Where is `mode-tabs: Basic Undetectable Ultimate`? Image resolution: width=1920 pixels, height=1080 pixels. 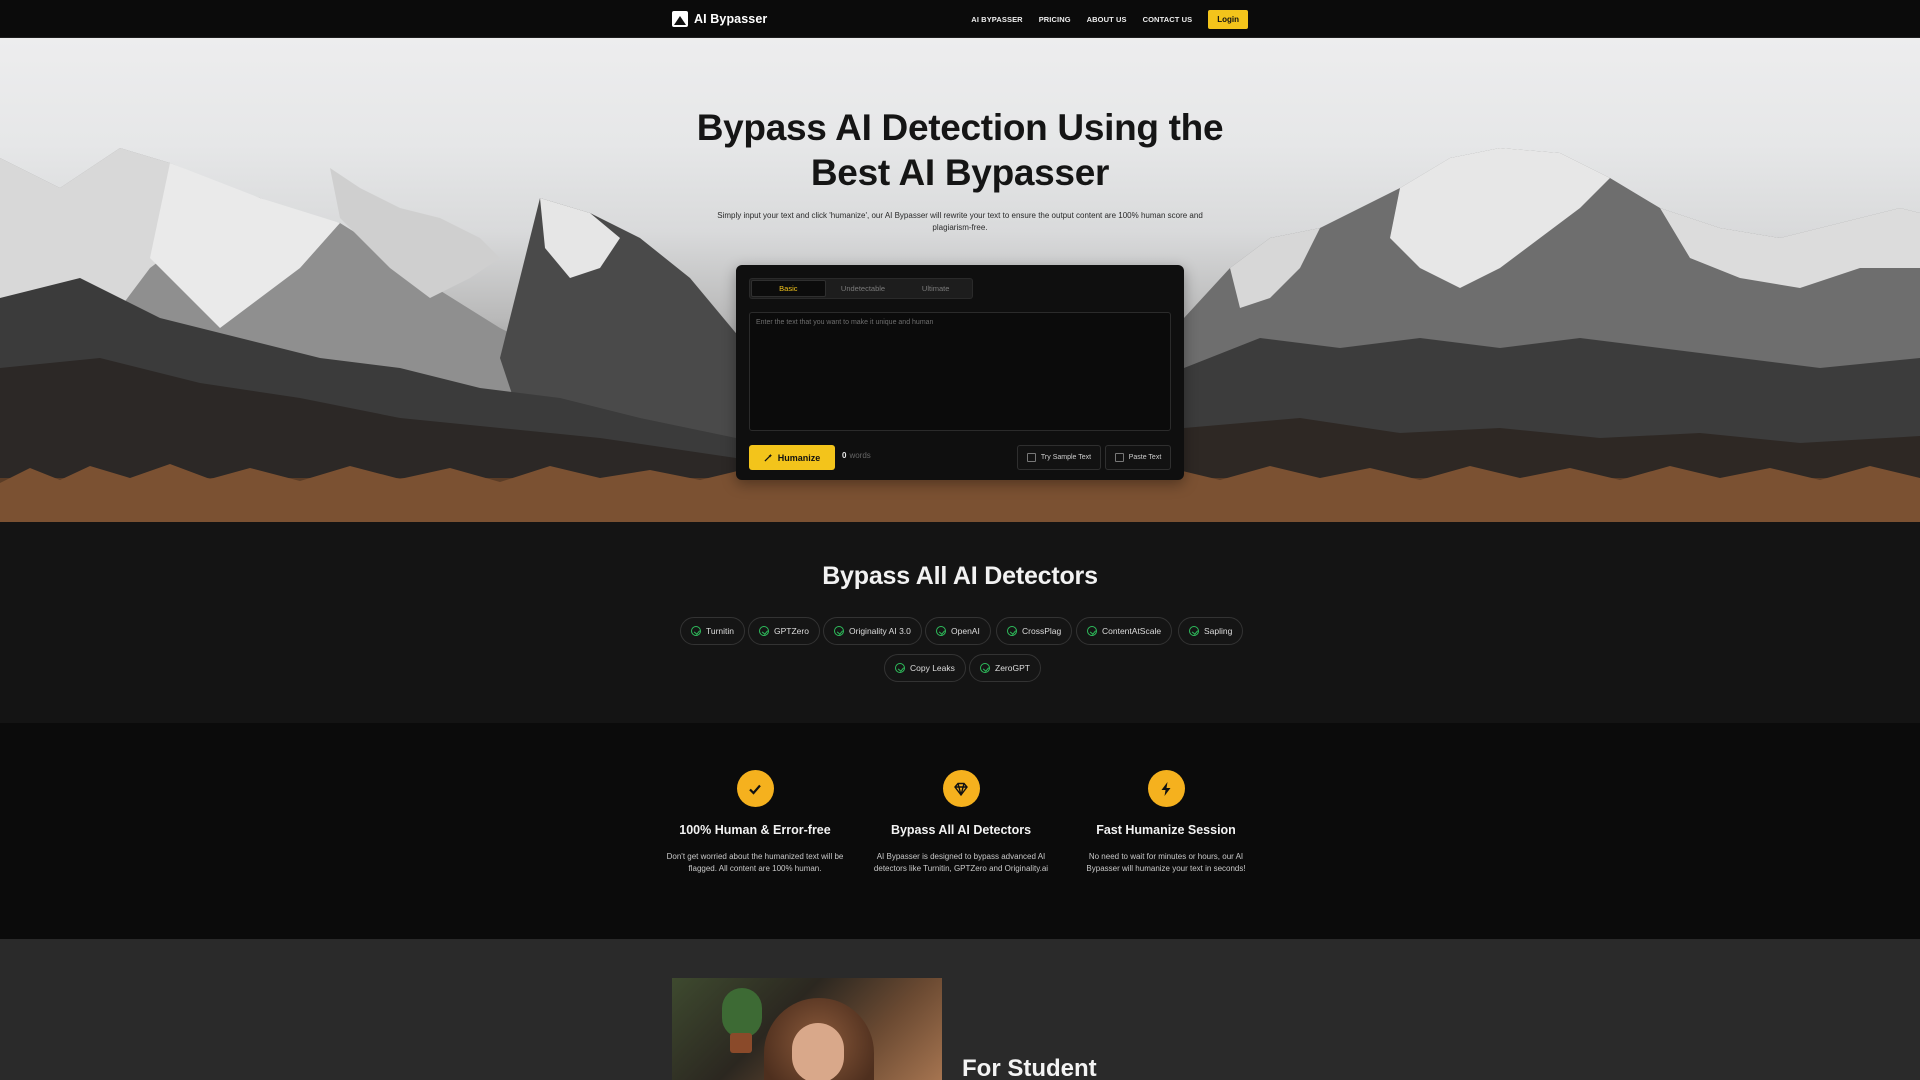
mode-tabs: Basic Undetectable Ultimate is located at coordinates (861, 288).